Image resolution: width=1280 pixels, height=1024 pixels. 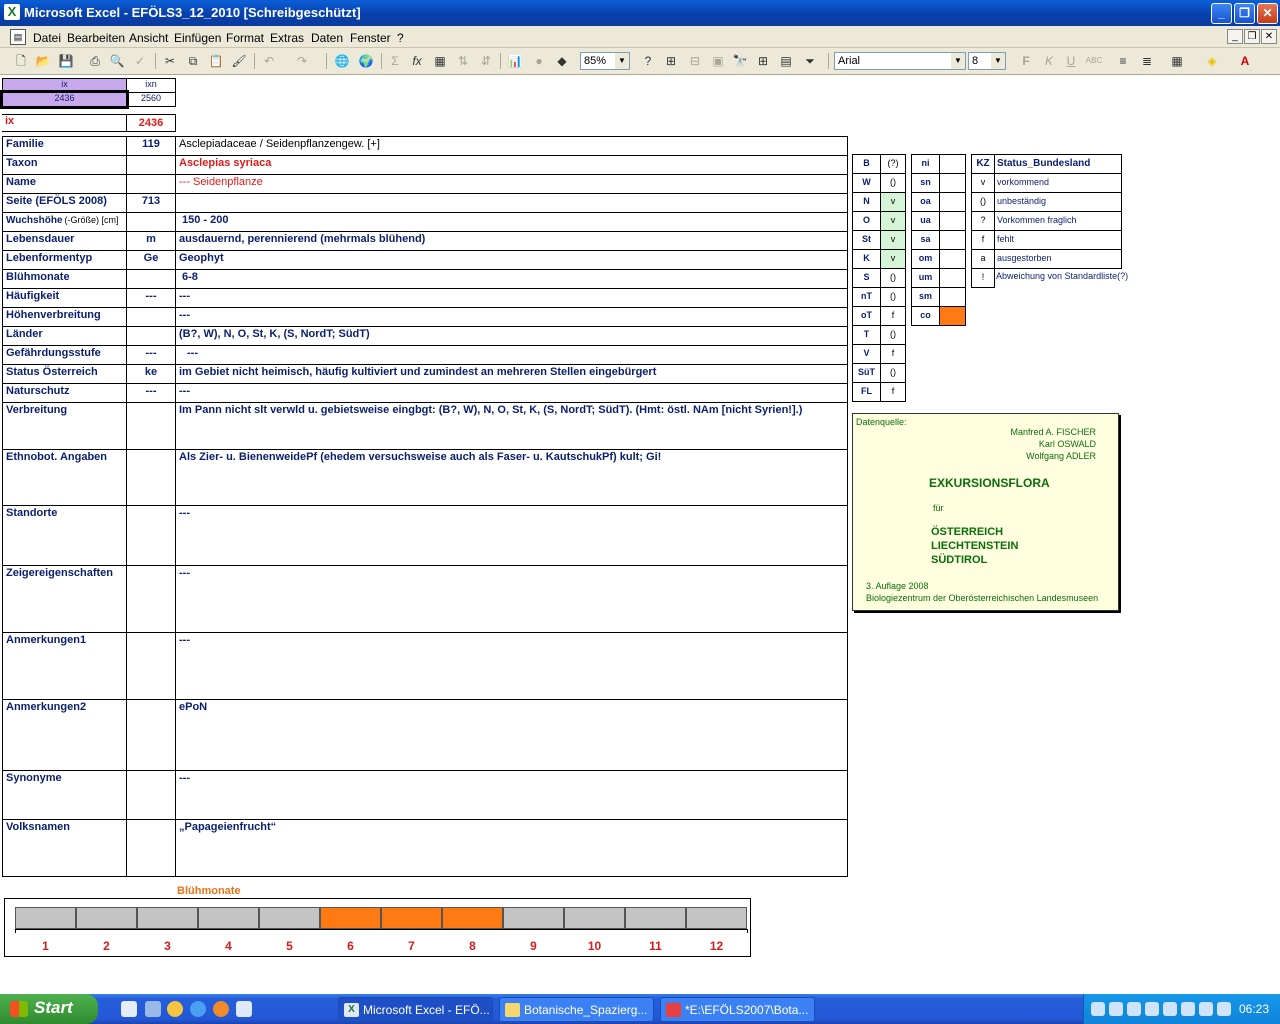 I want to click on row-label: Lebenformentyp, so click(x=64, y=260).